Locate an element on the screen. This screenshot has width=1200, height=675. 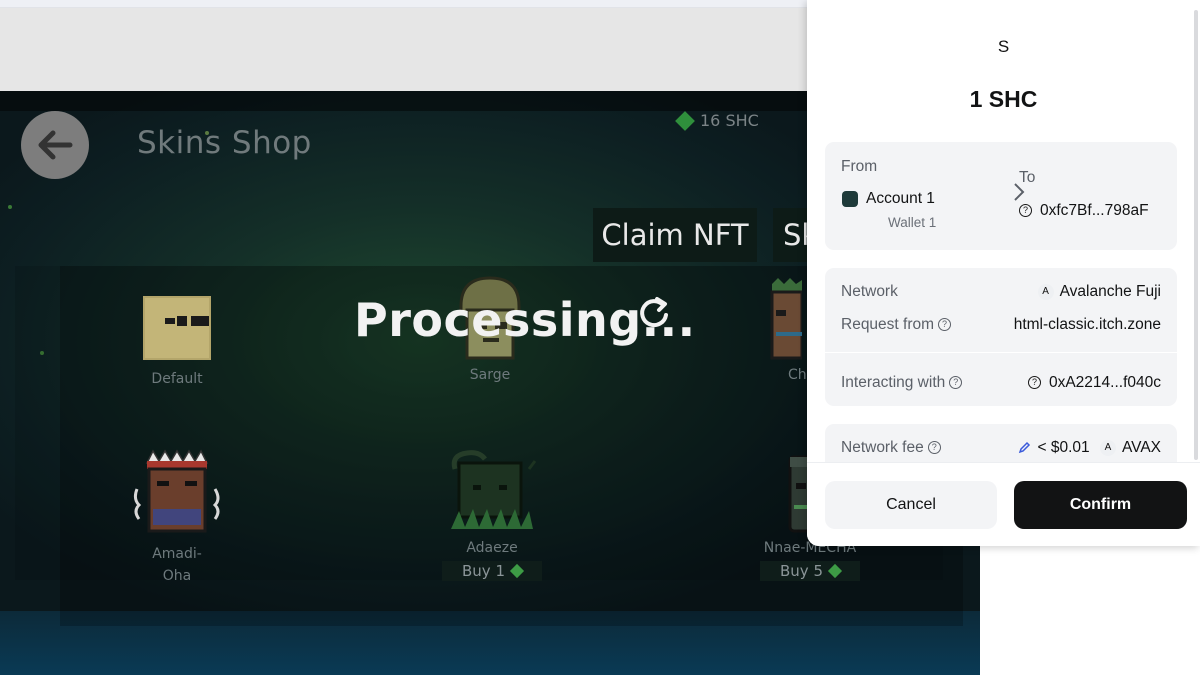
network-name: Avalanche Fuji is located at coordinates (1110, 291).